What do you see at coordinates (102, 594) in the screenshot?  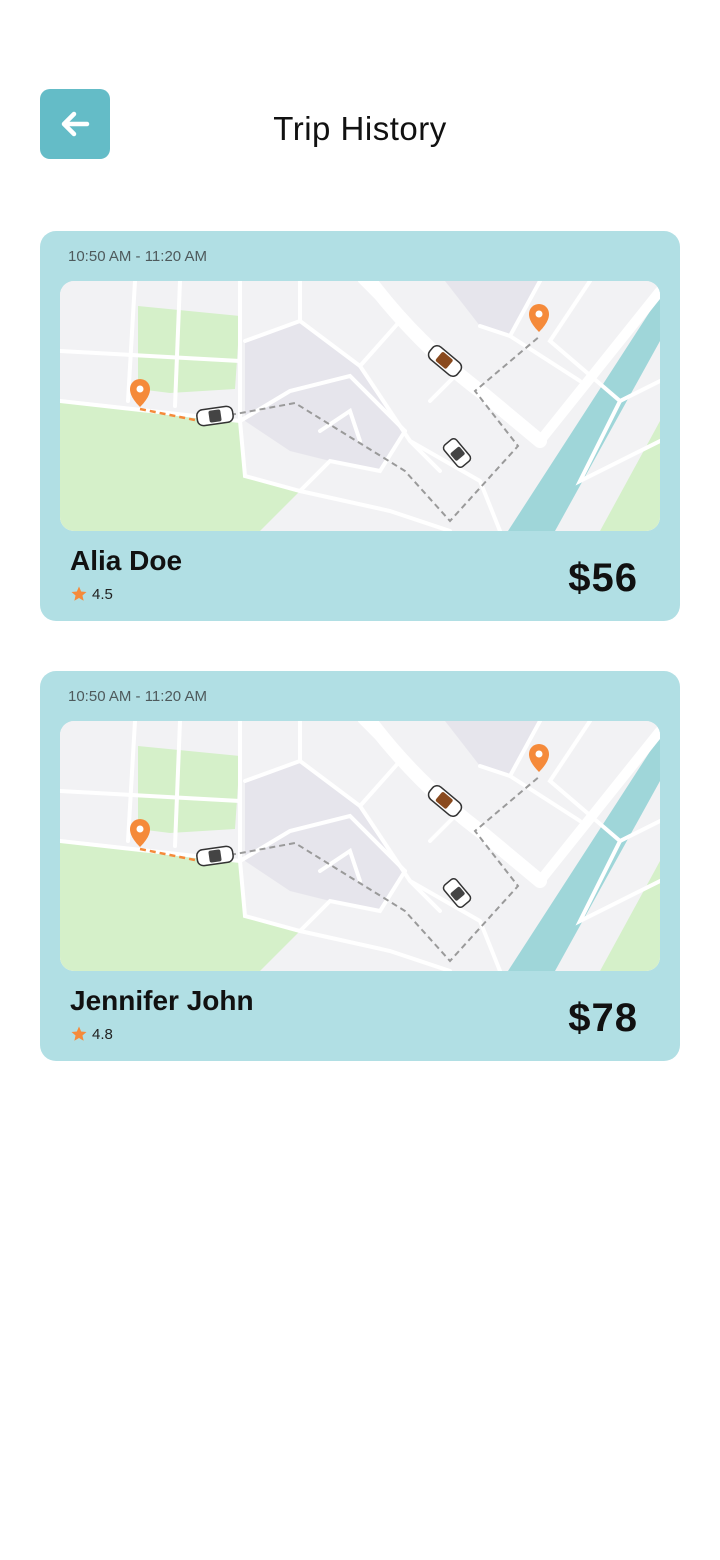 I see `rating-value: 4.5` at bounding box center [102, 594].